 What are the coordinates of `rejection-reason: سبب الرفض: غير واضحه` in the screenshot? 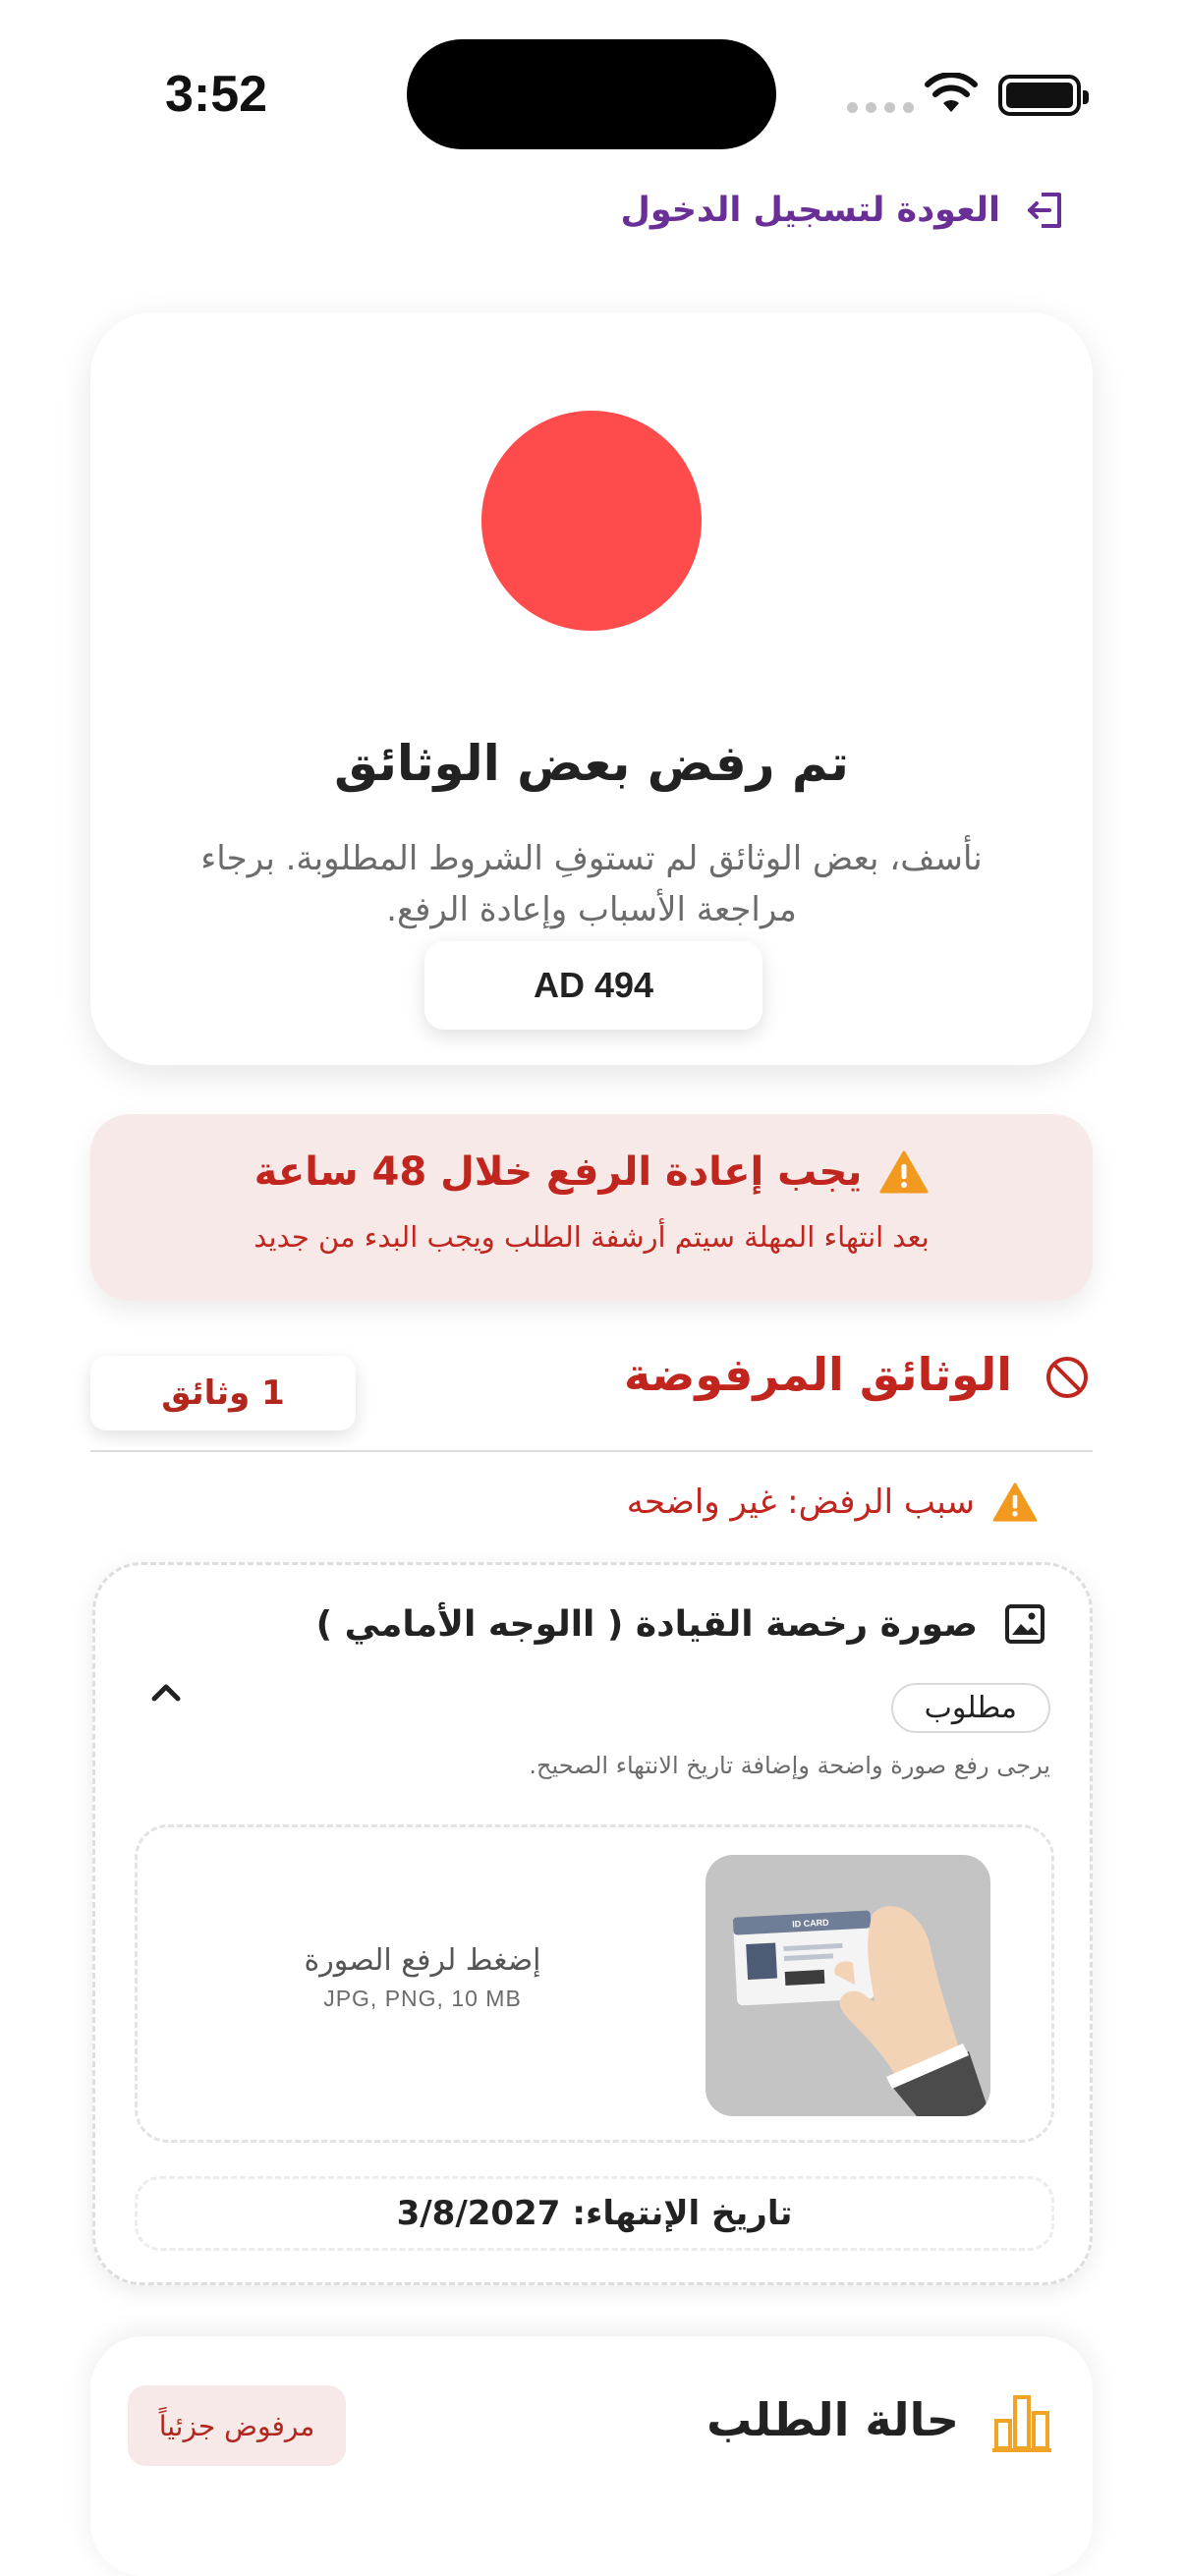 It's located at (833, 1502).